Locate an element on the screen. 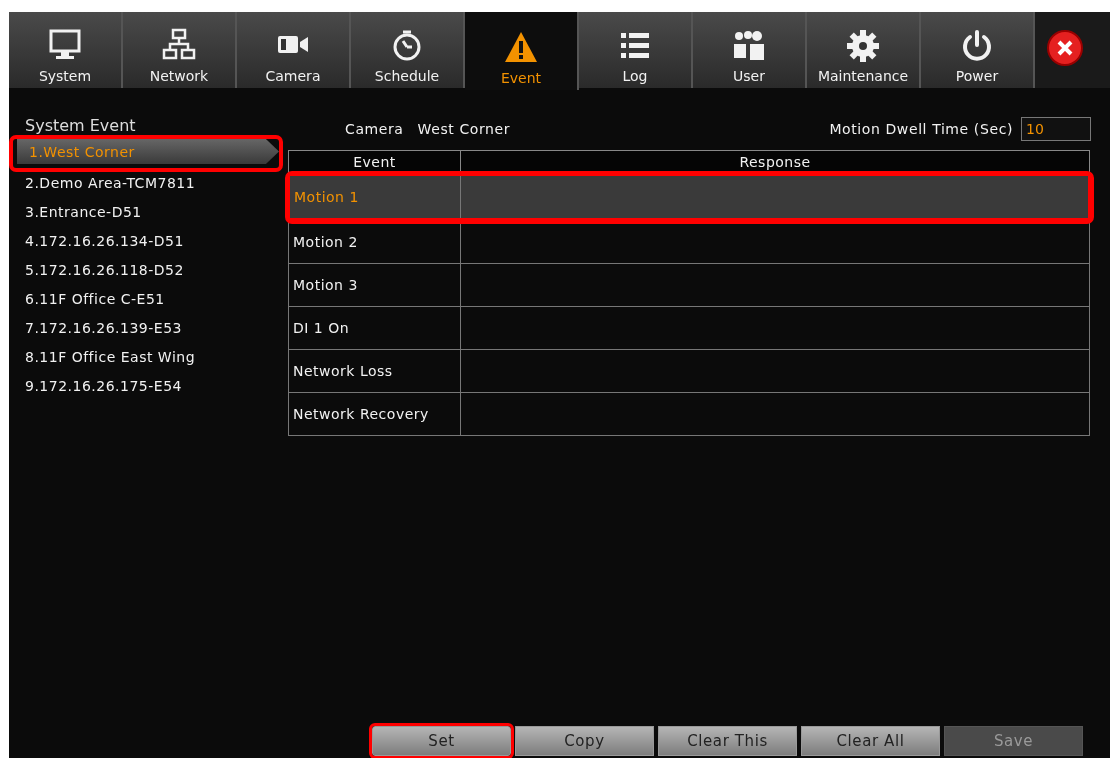 The image size is (1110, 758). menu-tab: Maintenance is located at coordinates (864, 50).